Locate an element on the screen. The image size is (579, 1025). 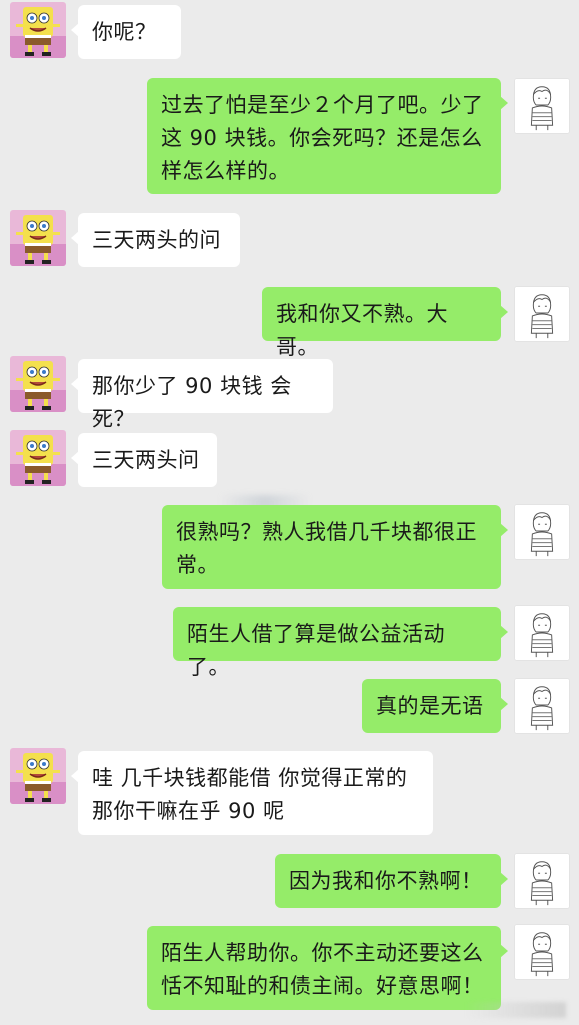
message-text: 三天两头问 is located at coordinates (146, 460).